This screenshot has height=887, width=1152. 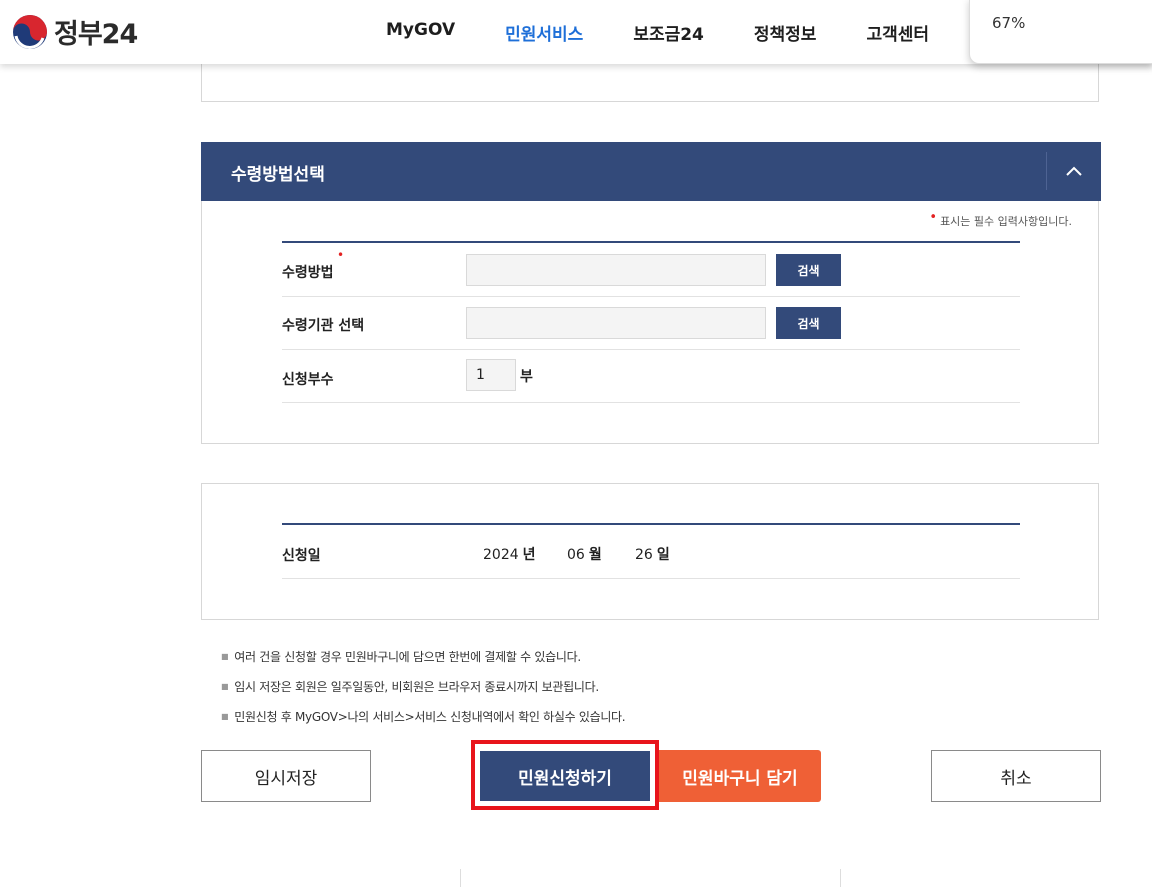 What do you see at coordinates (565, 776) in the screenshot?
I see `apply-button: 민원신청하기` at bounding box center [565, 776].